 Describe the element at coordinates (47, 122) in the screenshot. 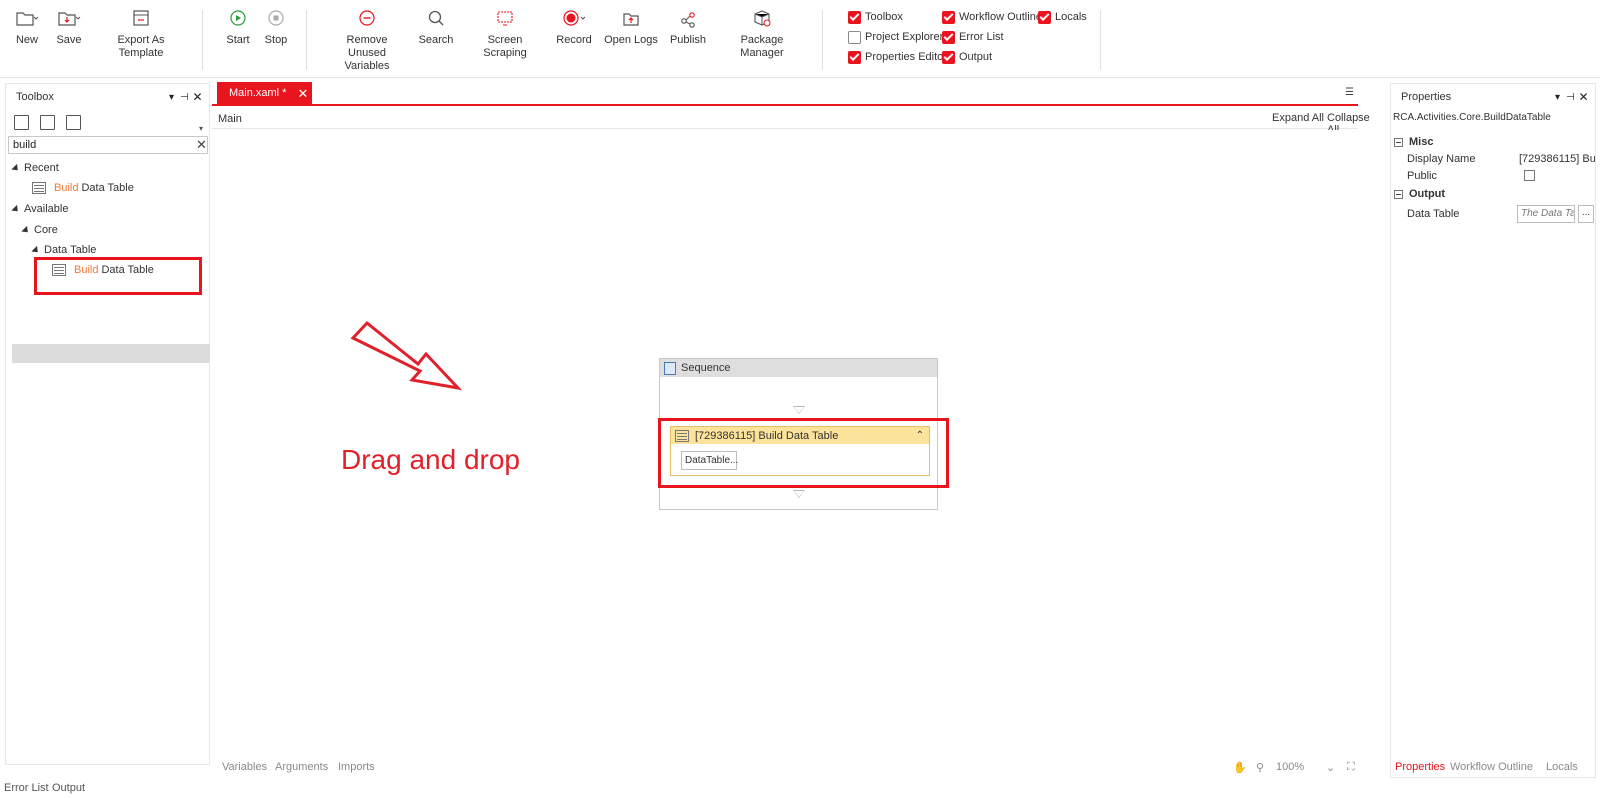

I see `collapse-all-icon` at that location.